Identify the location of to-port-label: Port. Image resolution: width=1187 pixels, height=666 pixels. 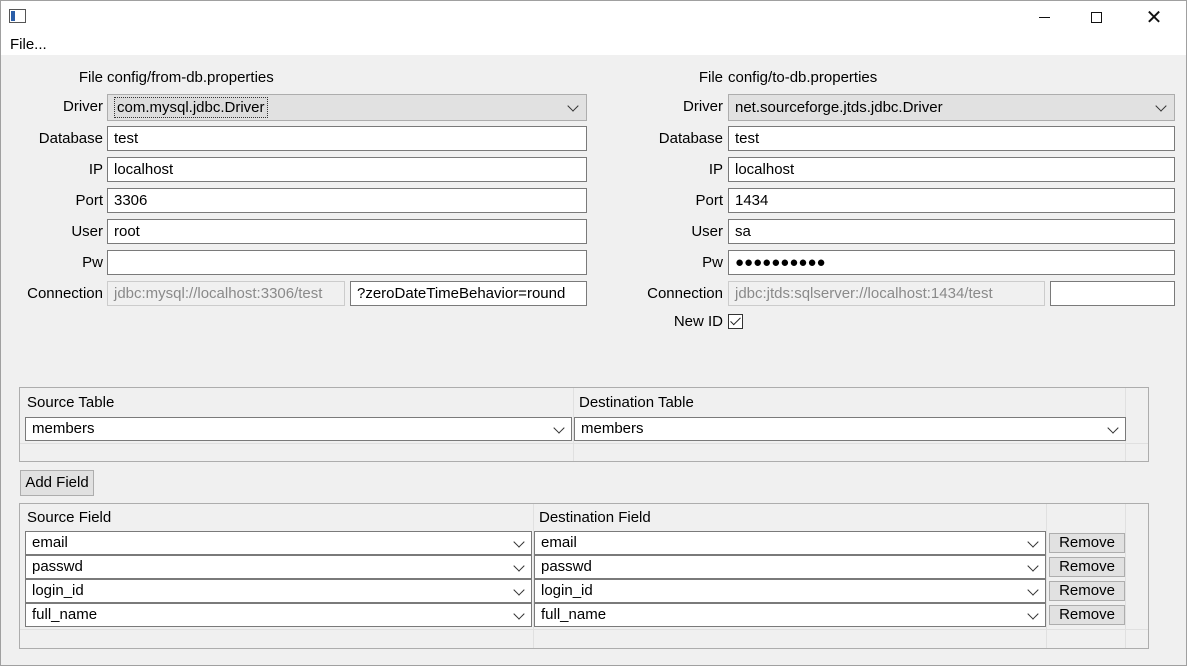
(709, 200).